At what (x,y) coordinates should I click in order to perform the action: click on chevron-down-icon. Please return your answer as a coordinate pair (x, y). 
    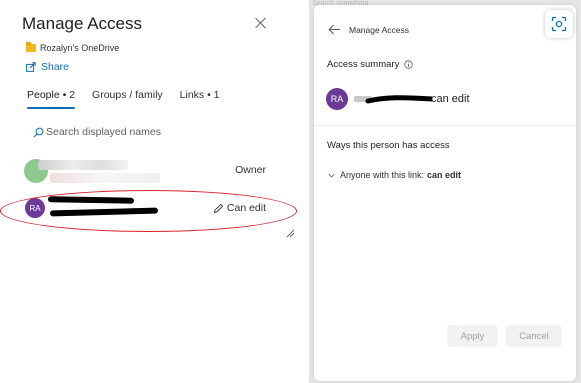
    Looking at the image, I should click on (331, 175).